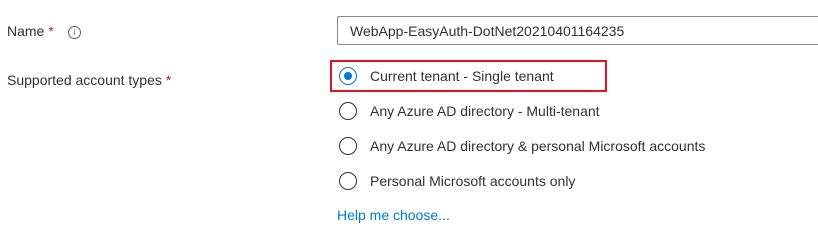 Image resolution: width=818 pixels, height=240 pixels. I want to click on radio-option-personal-only: Personal Microsoft accounts only, so click(457, 181).